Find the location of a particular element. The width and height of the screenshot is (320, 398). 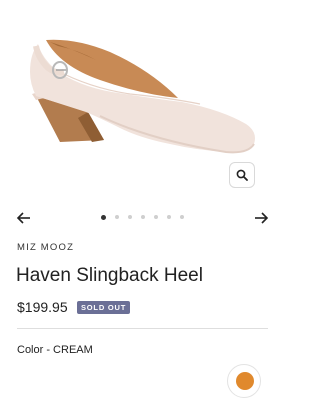

carousel-dots is located at coordinates (142, 217).